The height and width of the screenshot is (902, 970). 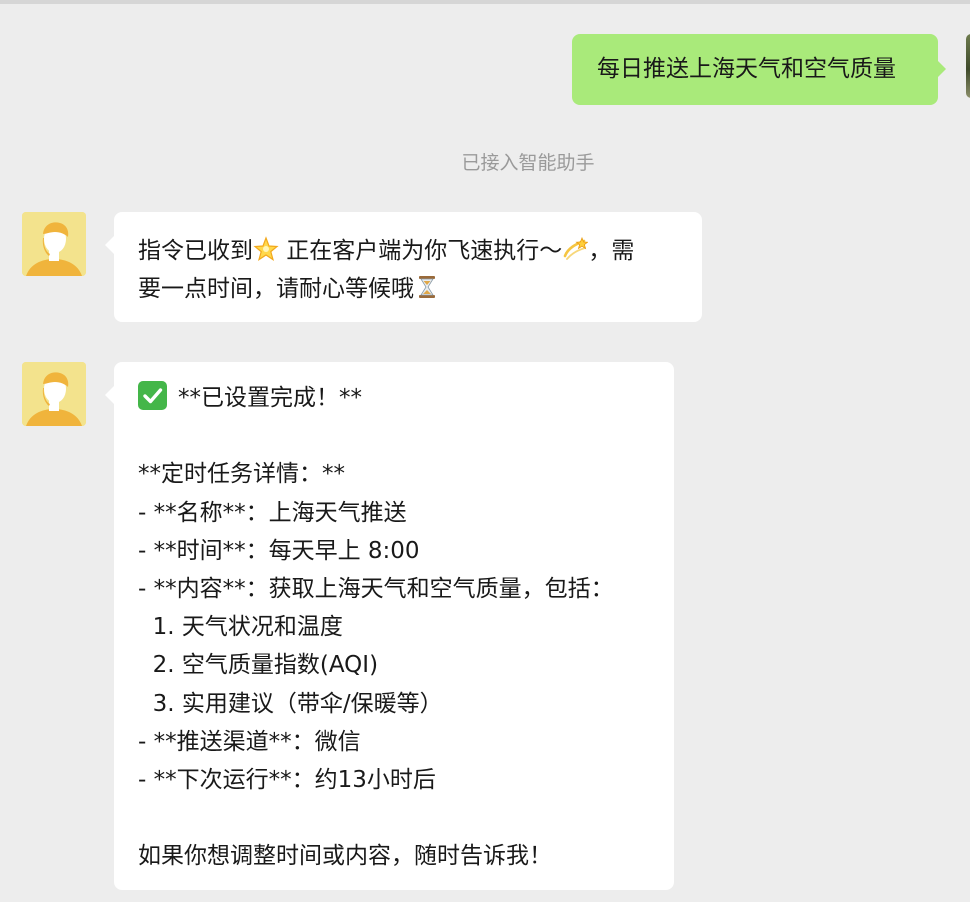 I want to click on check-mark-icon, so click(x=152, y=395).